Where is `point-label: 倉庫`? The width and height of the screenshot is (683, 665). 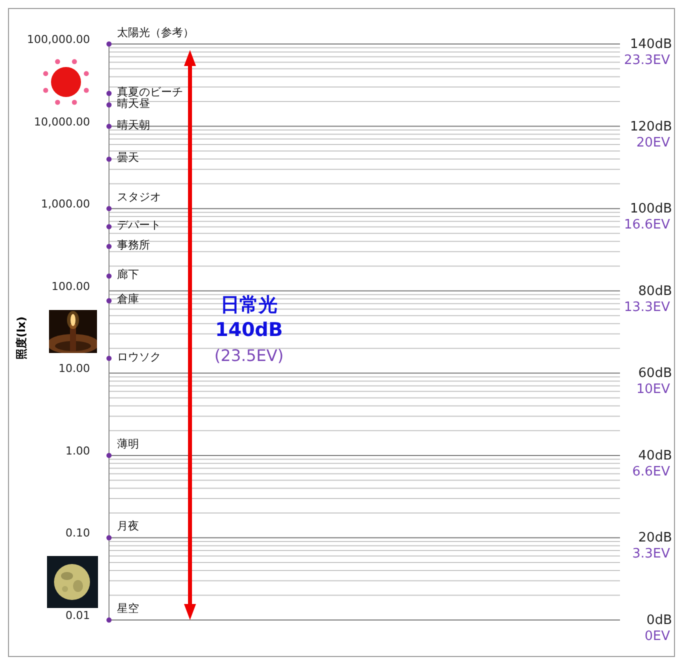 point-label: 倉庫 is located at coordinates (128, 299).